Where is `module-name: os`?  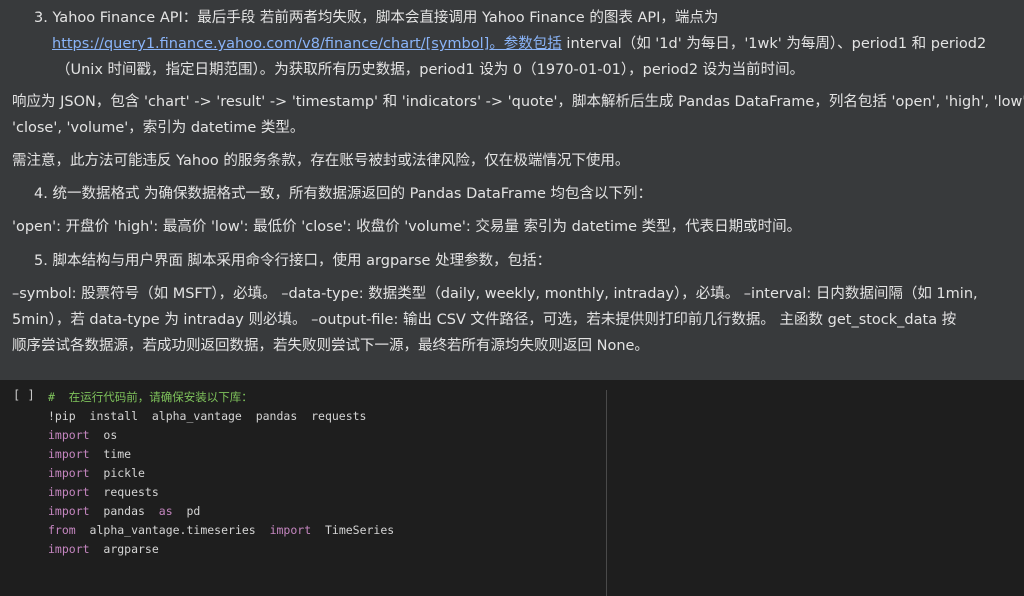 module-name: os is located at coordinates (103, 435).